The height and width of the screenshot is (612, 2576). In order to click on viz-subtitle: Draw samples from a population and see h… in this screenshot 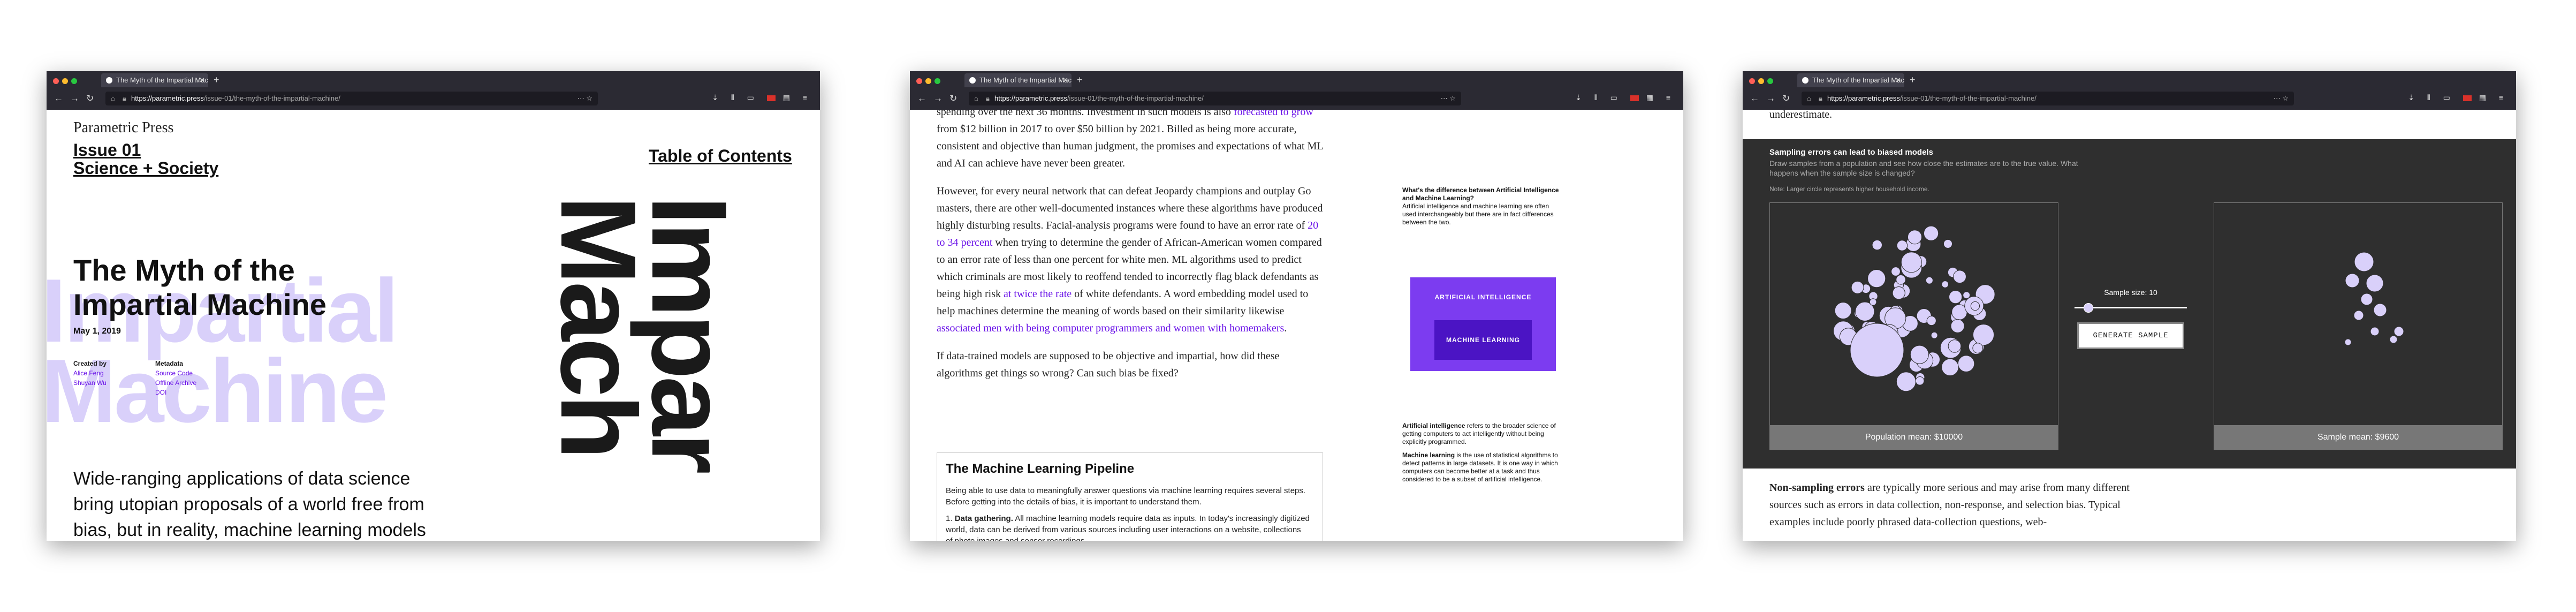, I will do `click(1923, 168)`.